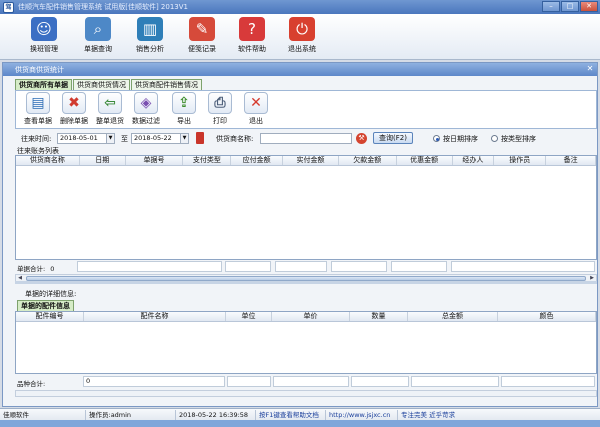  I want to click on printer-icon: ⎙, so click(220, 103).